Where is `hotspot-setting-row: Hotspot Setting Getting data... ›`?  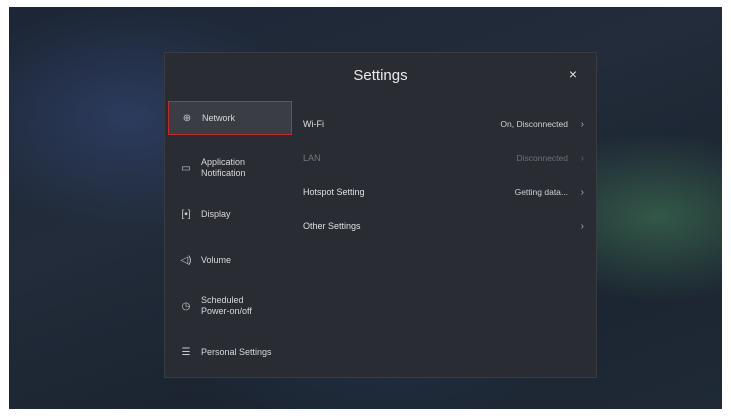
hotspot-setting-row: Hotspot Setting Getting data... › is located at coordinates (449, 192).